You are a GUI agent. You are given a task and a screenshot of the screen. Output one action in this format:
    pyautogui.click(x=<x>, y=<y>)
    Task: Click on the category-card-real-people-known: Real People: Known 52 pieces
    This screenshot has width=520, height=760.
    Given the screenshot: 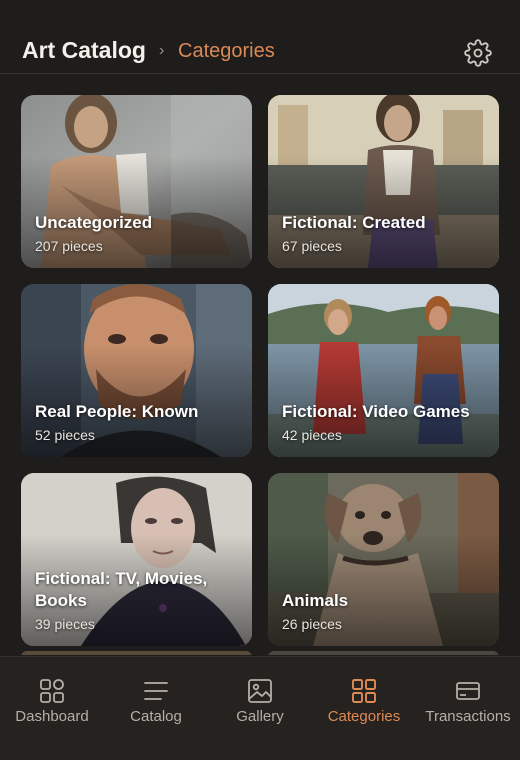 What is the action you would take?
    pyautogui.click(x=136, y=370)
    